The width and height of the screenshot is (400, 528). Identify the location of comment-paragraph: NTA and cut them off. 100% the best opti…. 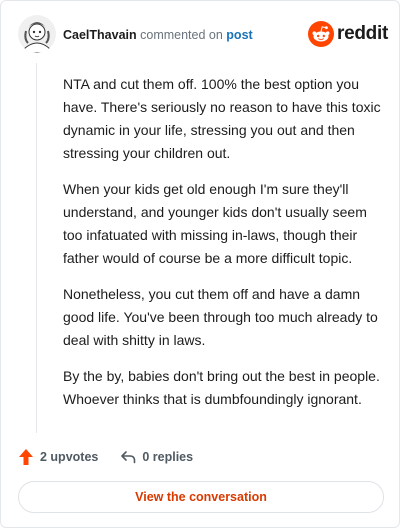
(222, 118).